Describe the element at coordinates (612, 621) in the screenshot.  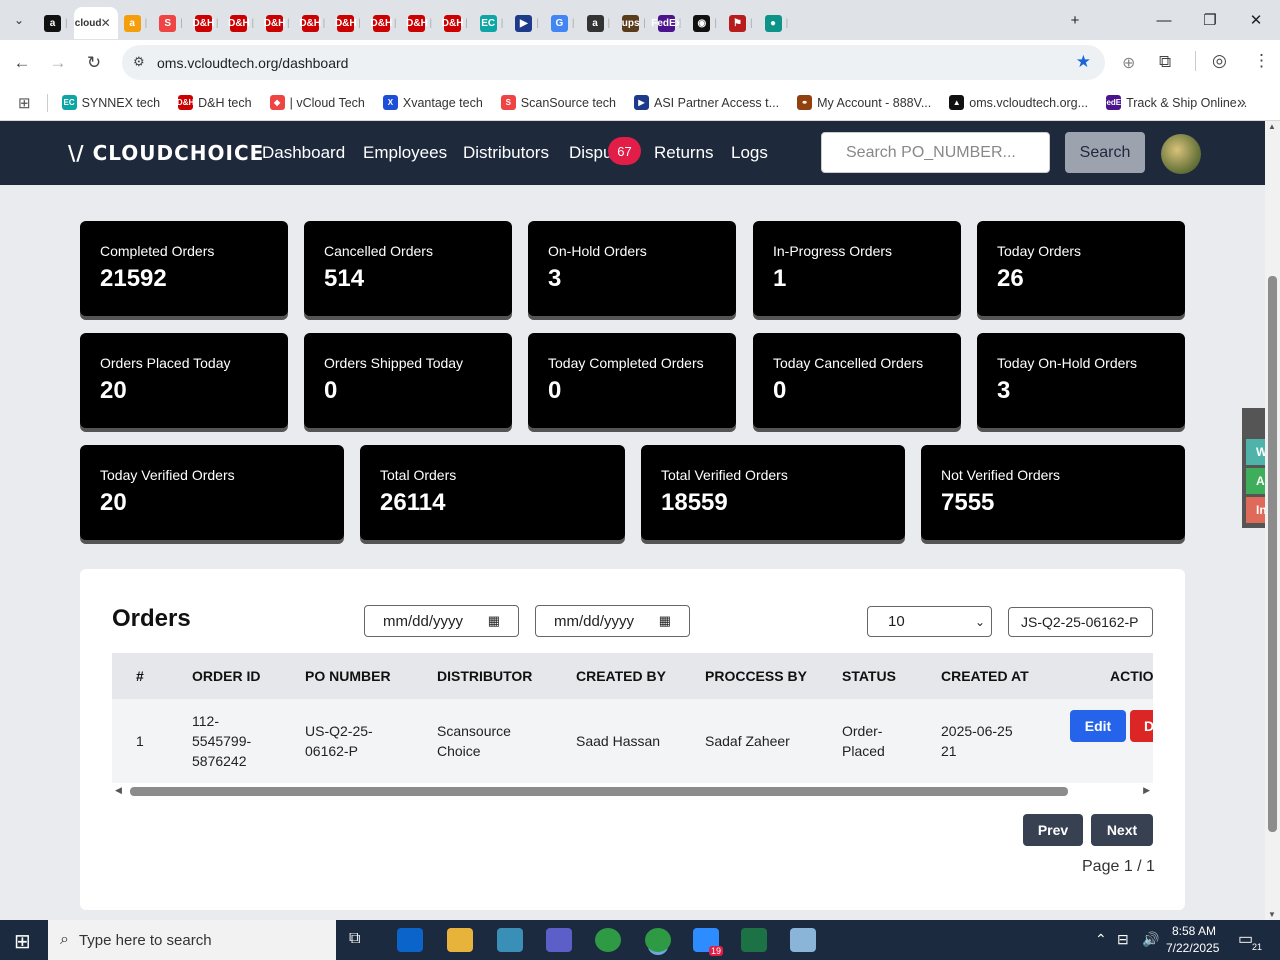
I see `date-to-input: mm/dd/yyyy ▦` at that location.